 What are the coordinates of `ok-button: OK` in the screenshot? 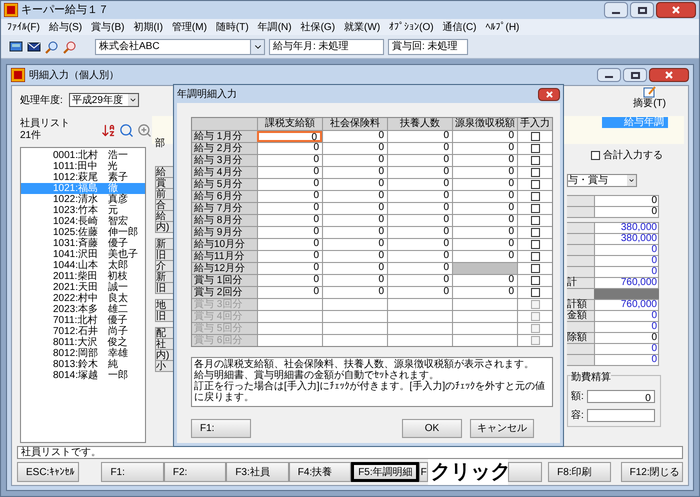 It's located at (432, 428).